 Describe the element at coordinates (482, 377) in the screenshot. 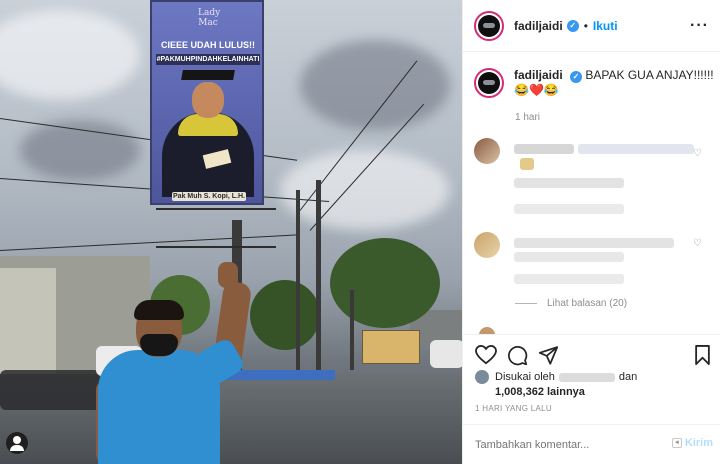

I see `liker-avatar` at that location.